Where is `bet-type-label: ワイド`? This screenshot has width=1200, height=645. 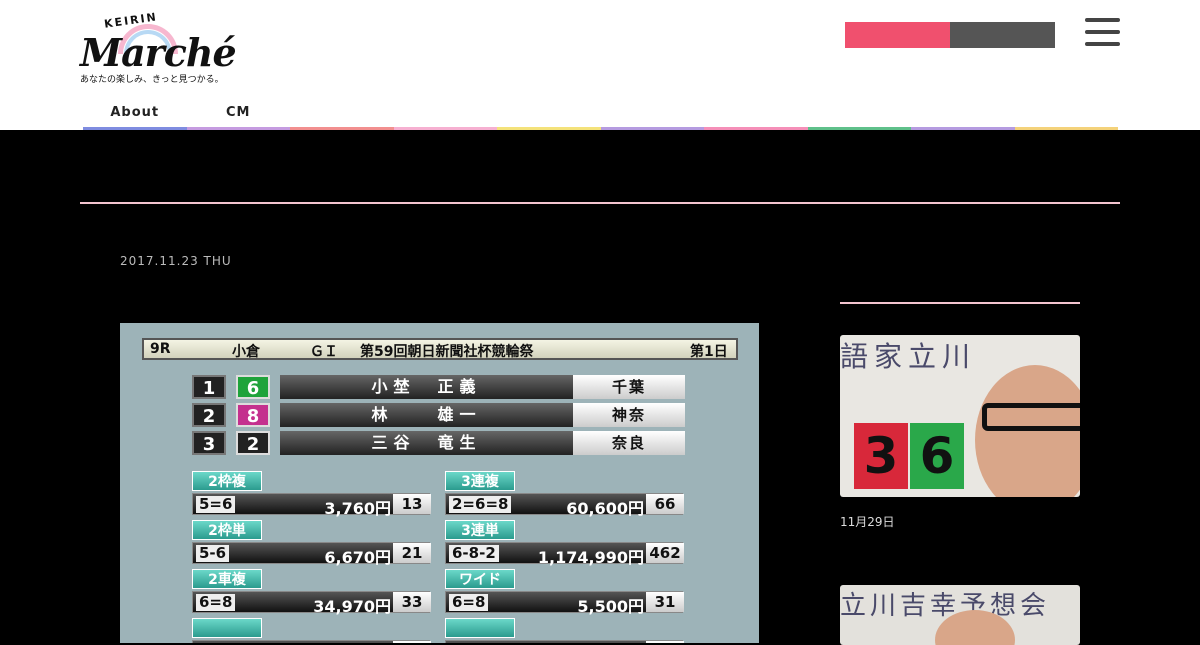
bet-type-label: ワイド is located at coordinates (480, 579).